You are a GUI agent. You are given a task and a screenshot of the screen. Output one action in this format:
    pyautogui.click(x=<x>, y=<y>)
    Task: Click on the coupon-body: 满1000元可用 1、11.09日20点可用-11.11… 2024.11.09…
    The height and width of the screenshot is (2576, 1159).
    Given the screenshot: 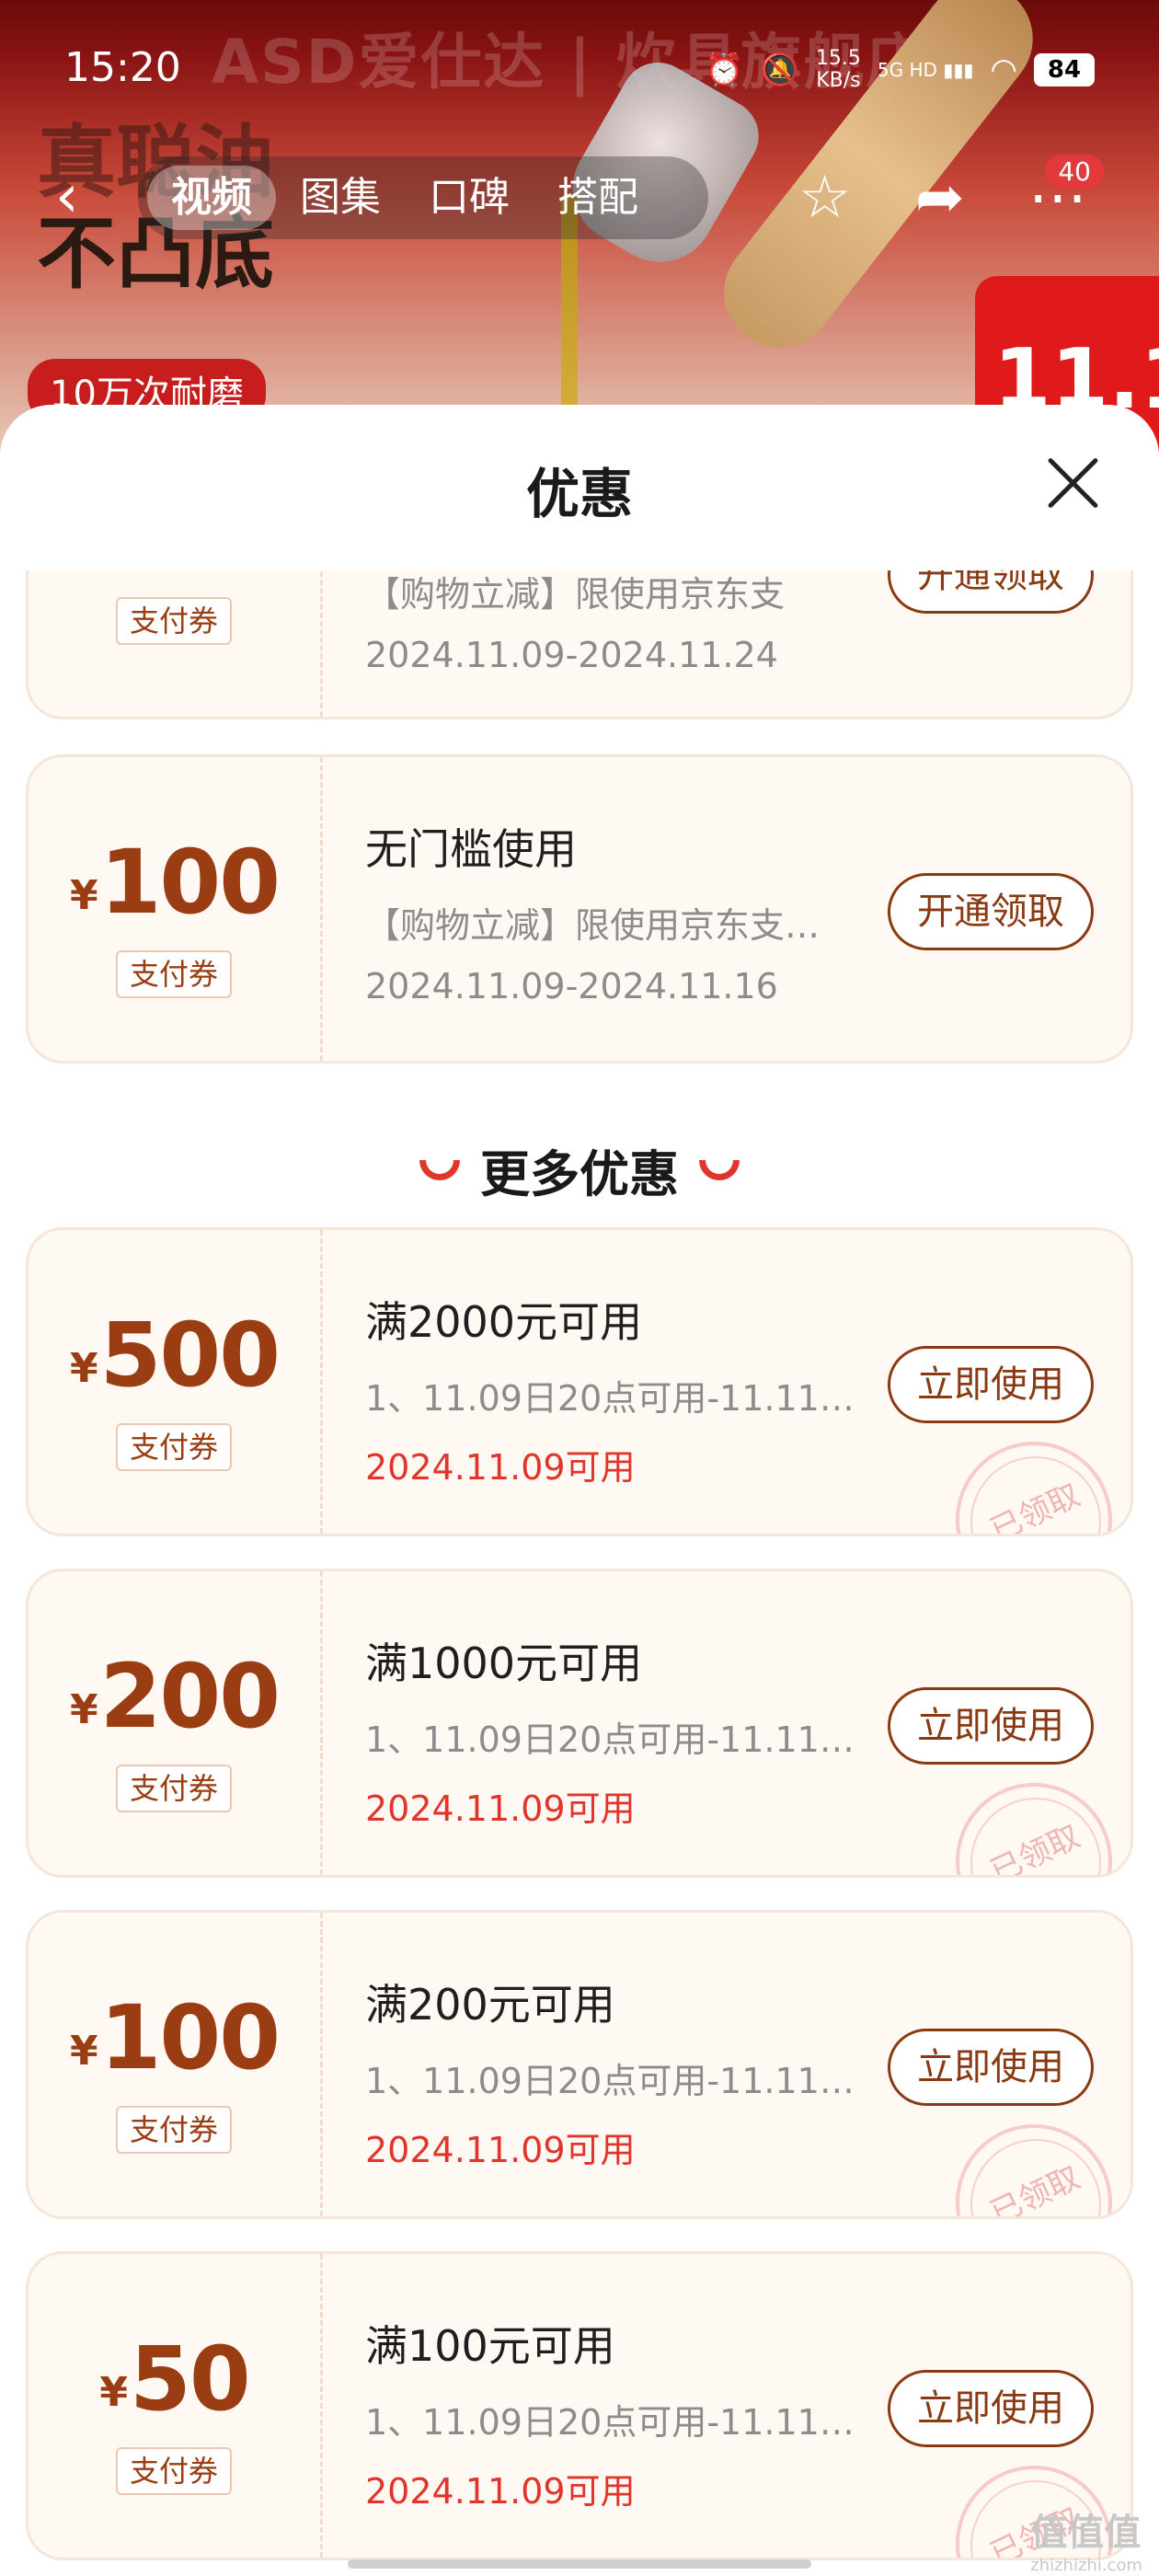 What is the action you would take?
    pyautogui.click(x=622, y=1730)
    